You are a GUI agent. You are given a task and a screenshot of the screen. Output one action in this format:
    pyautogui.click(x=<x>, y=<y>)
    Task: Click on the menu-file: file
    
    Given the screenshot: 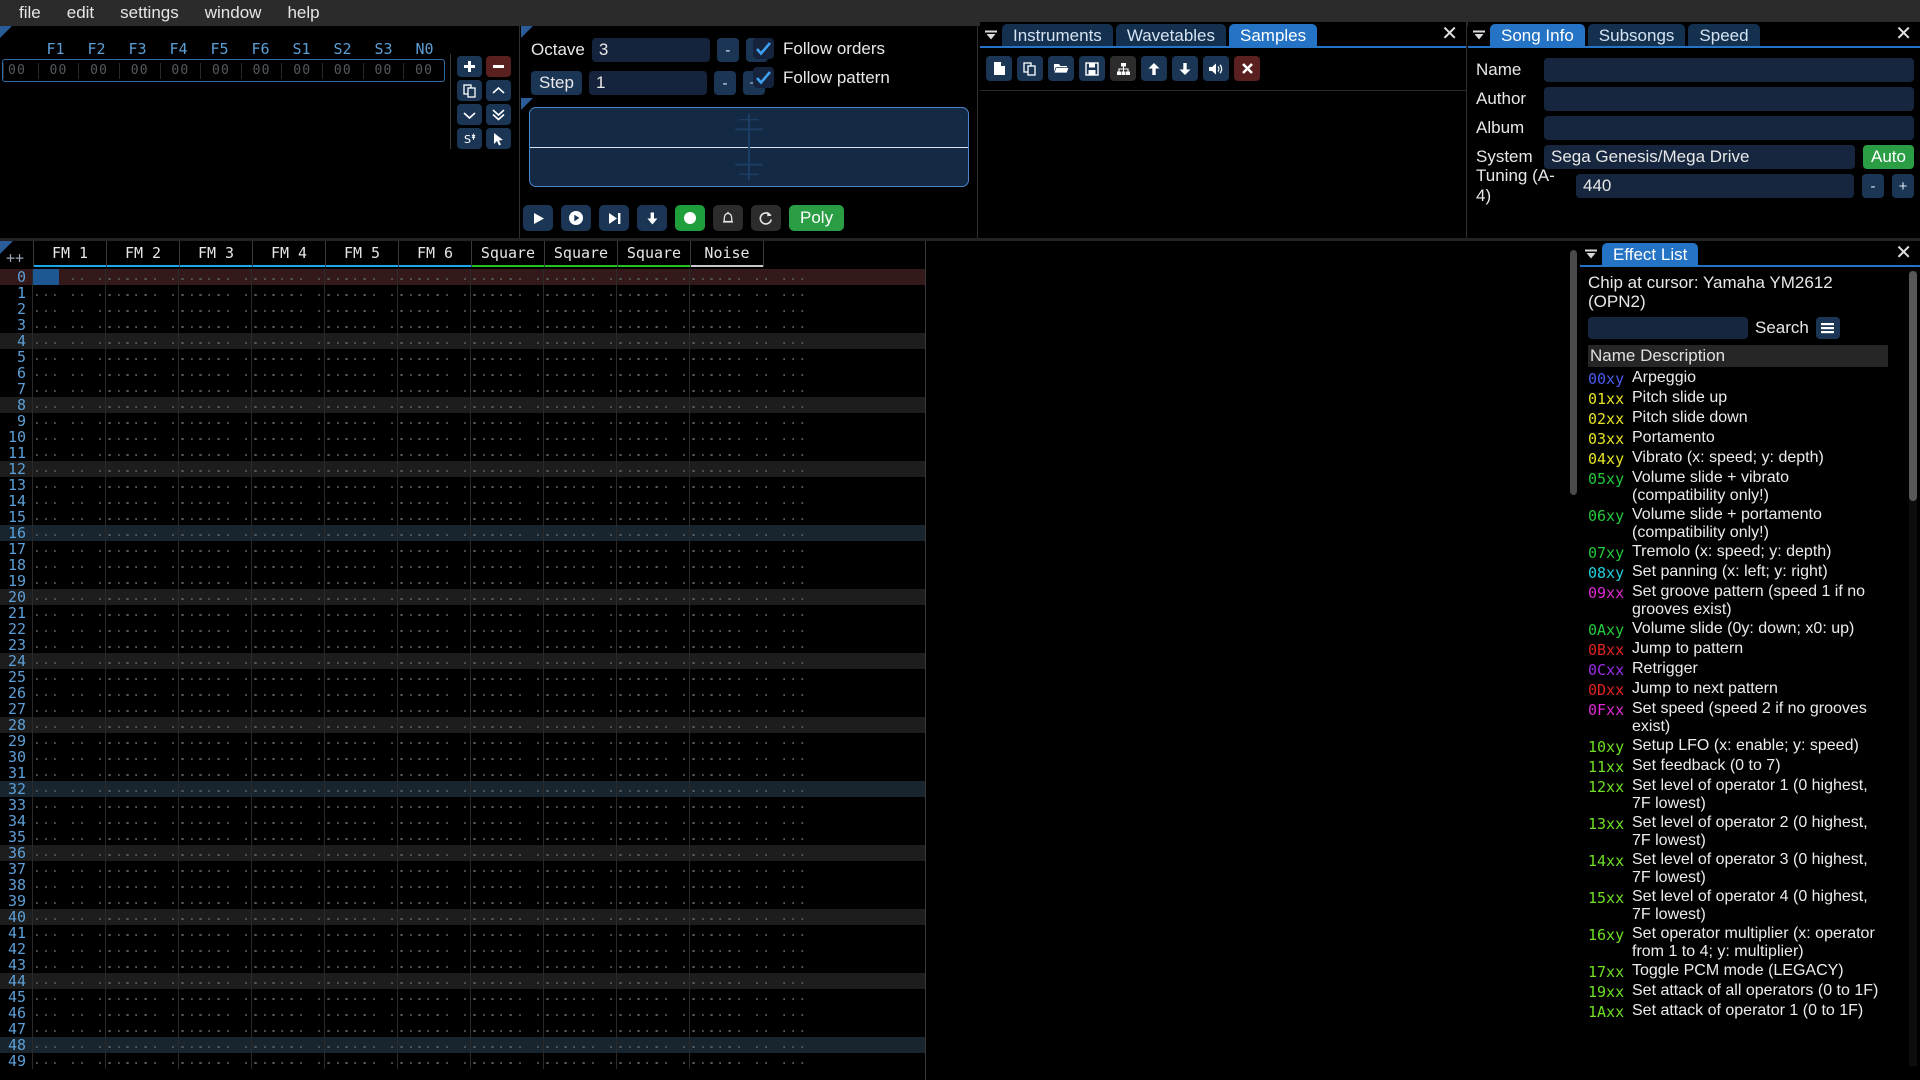 What is the action you would take?
    pyautogui.click(x=30, y=13)
    